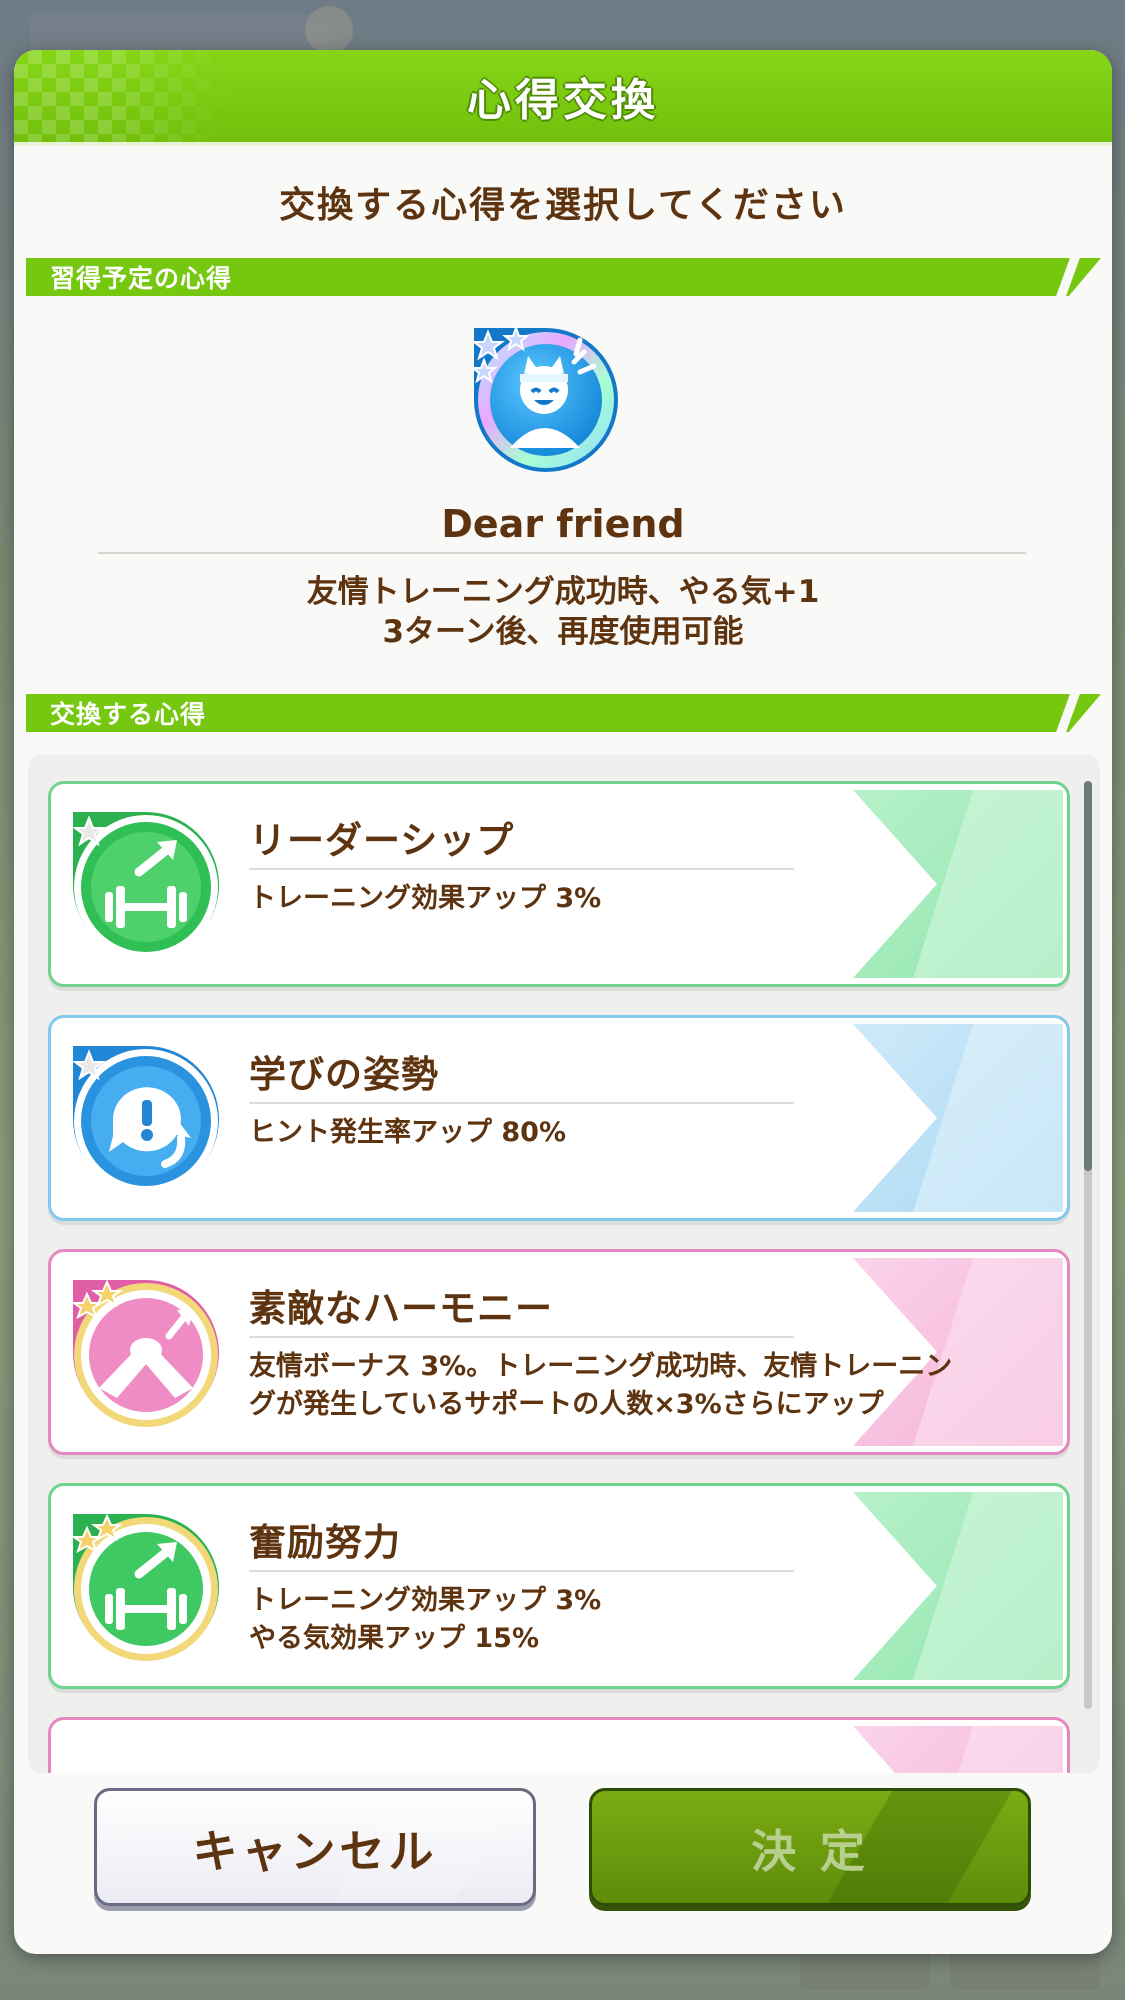  I want to click on skill-card-effort: 奮励努力 トレーニング効果アップ 3% やる気効果アップ 15%, so click(559, 1586).